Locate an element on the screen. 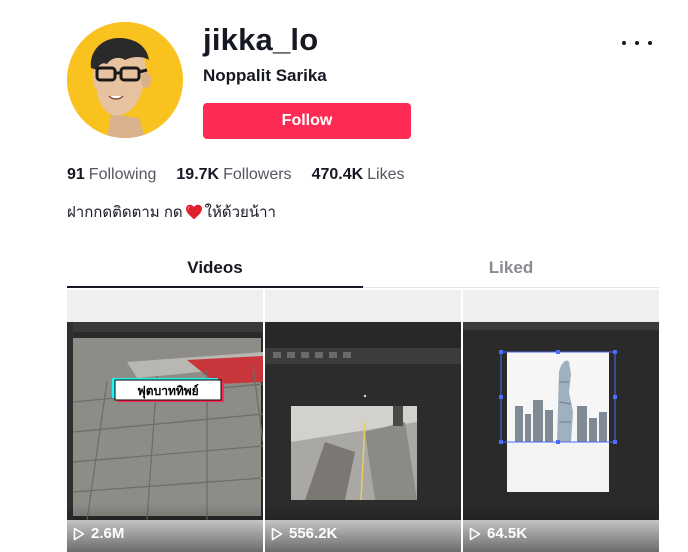  followers-stat: 19.7K Followers is located at coordinates (233, 175).